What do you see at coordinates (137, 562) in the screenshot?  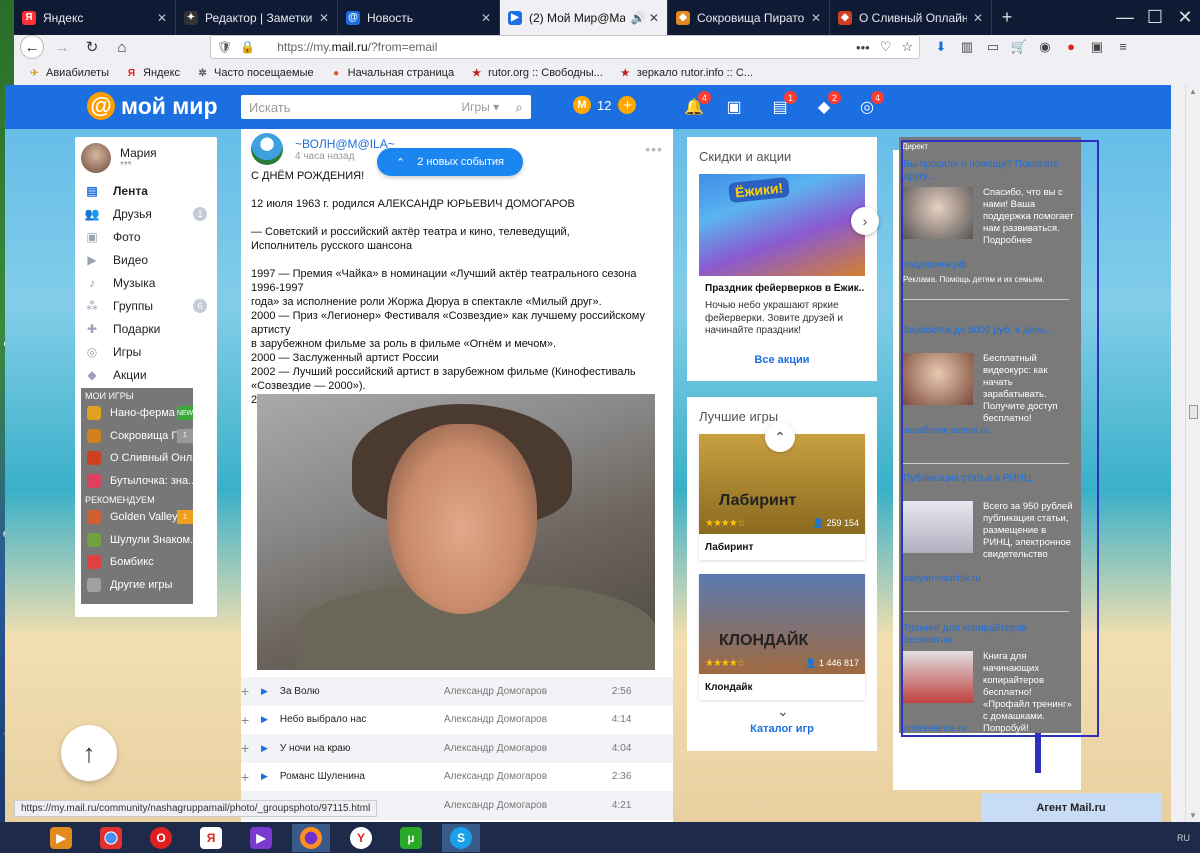 I see `app-item: Бомбикс` at bounding box center [137, 562].